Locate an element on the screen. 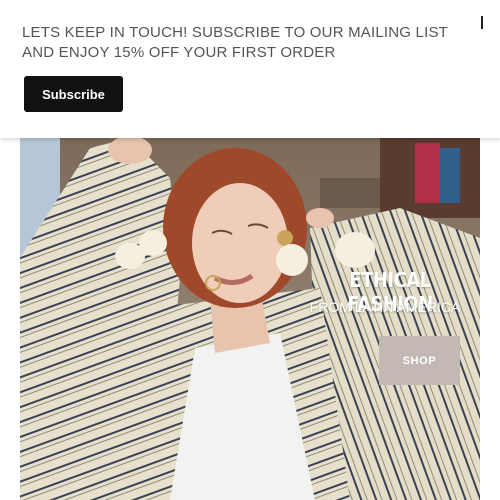 This screenshot has height=500, width=500. subscribe-button: Subscribe is located at coordinates (73, 94).